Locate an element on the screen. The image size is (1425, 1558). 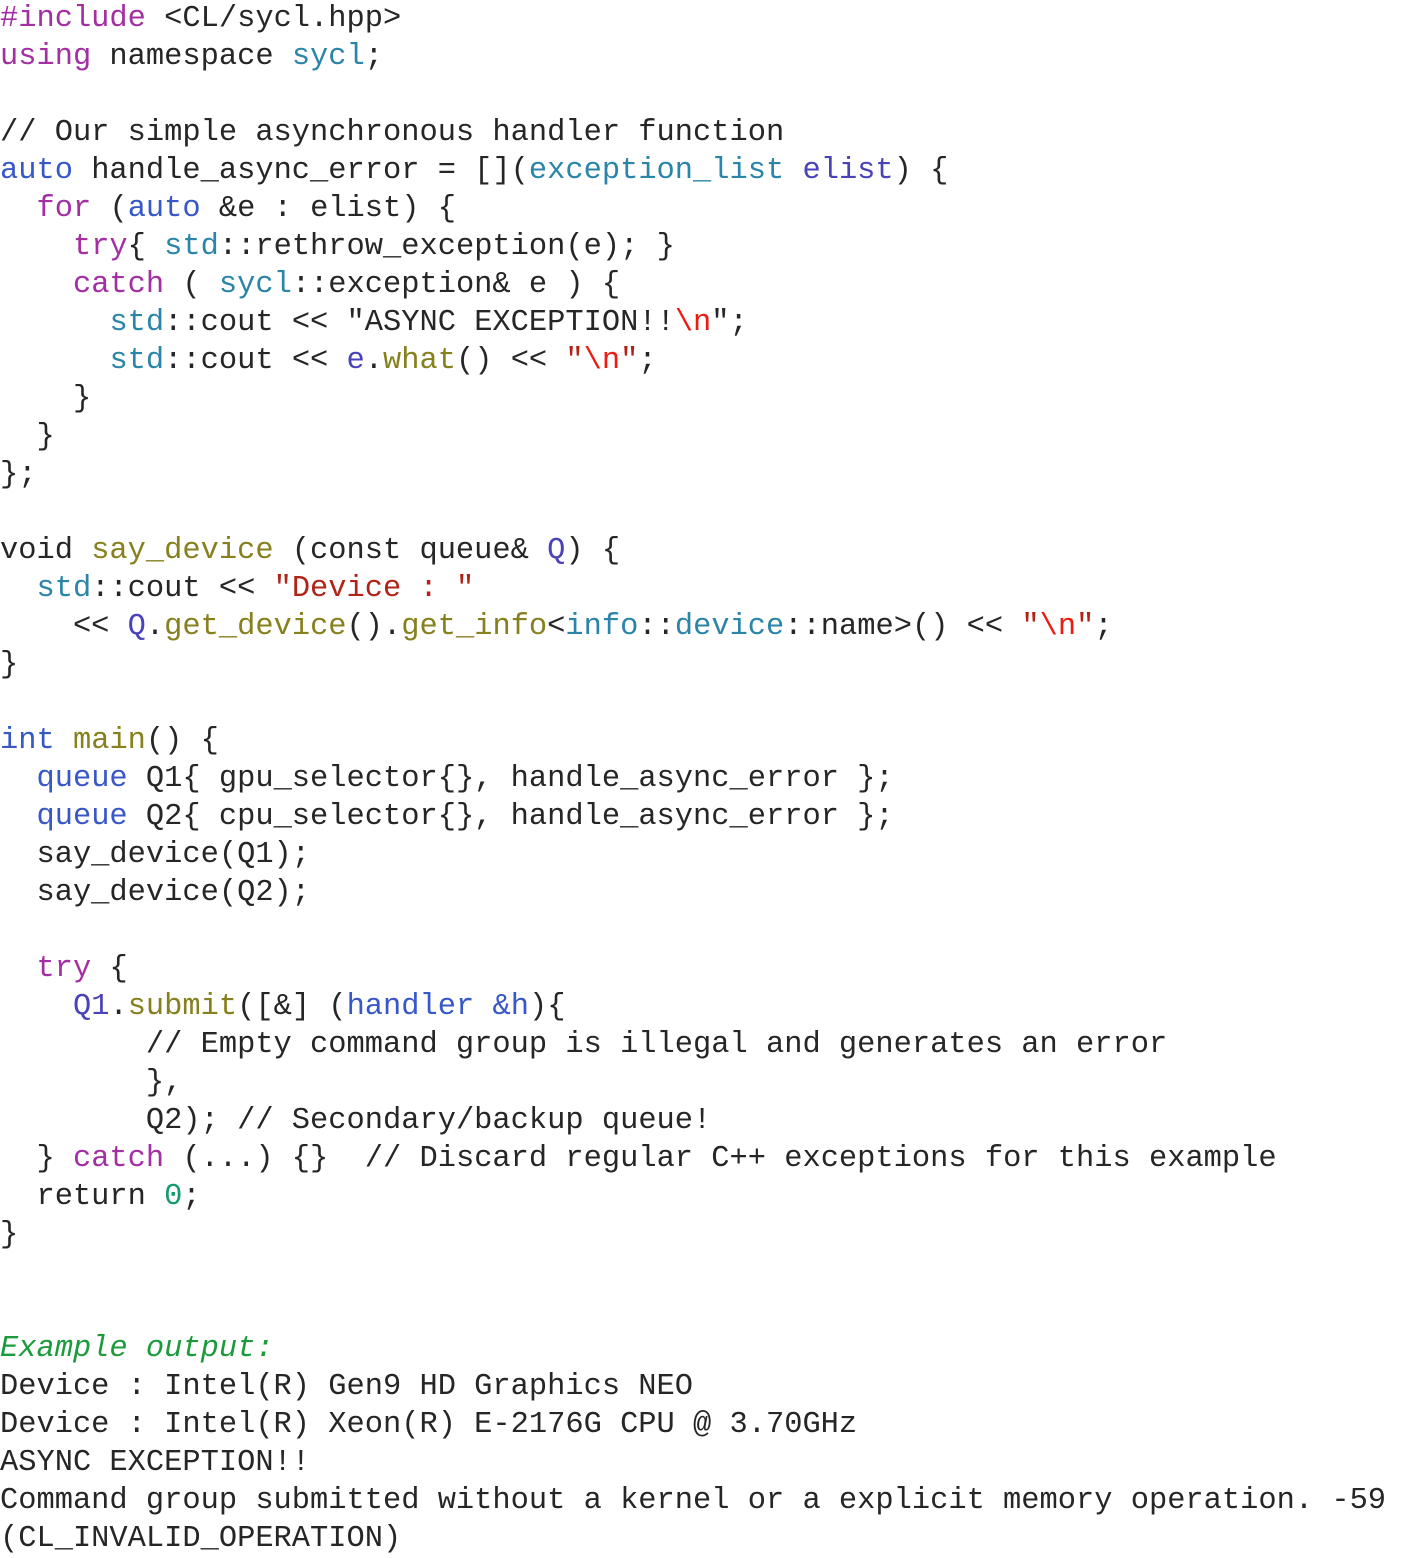
code-token-keyword: using is located at coordinates (46, 57).